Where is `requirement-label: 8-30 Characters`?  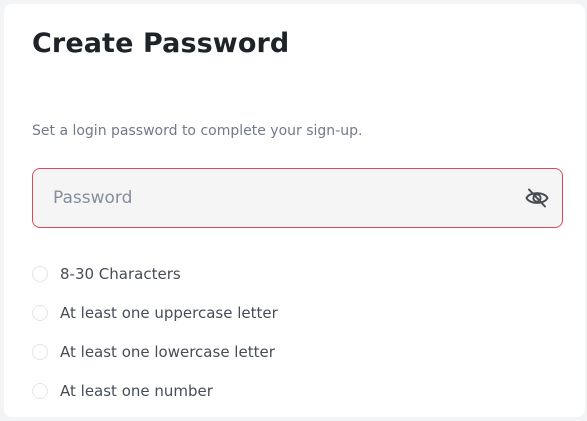 requirement-label: 8-30 Characters is located at coordinates (120, 273).